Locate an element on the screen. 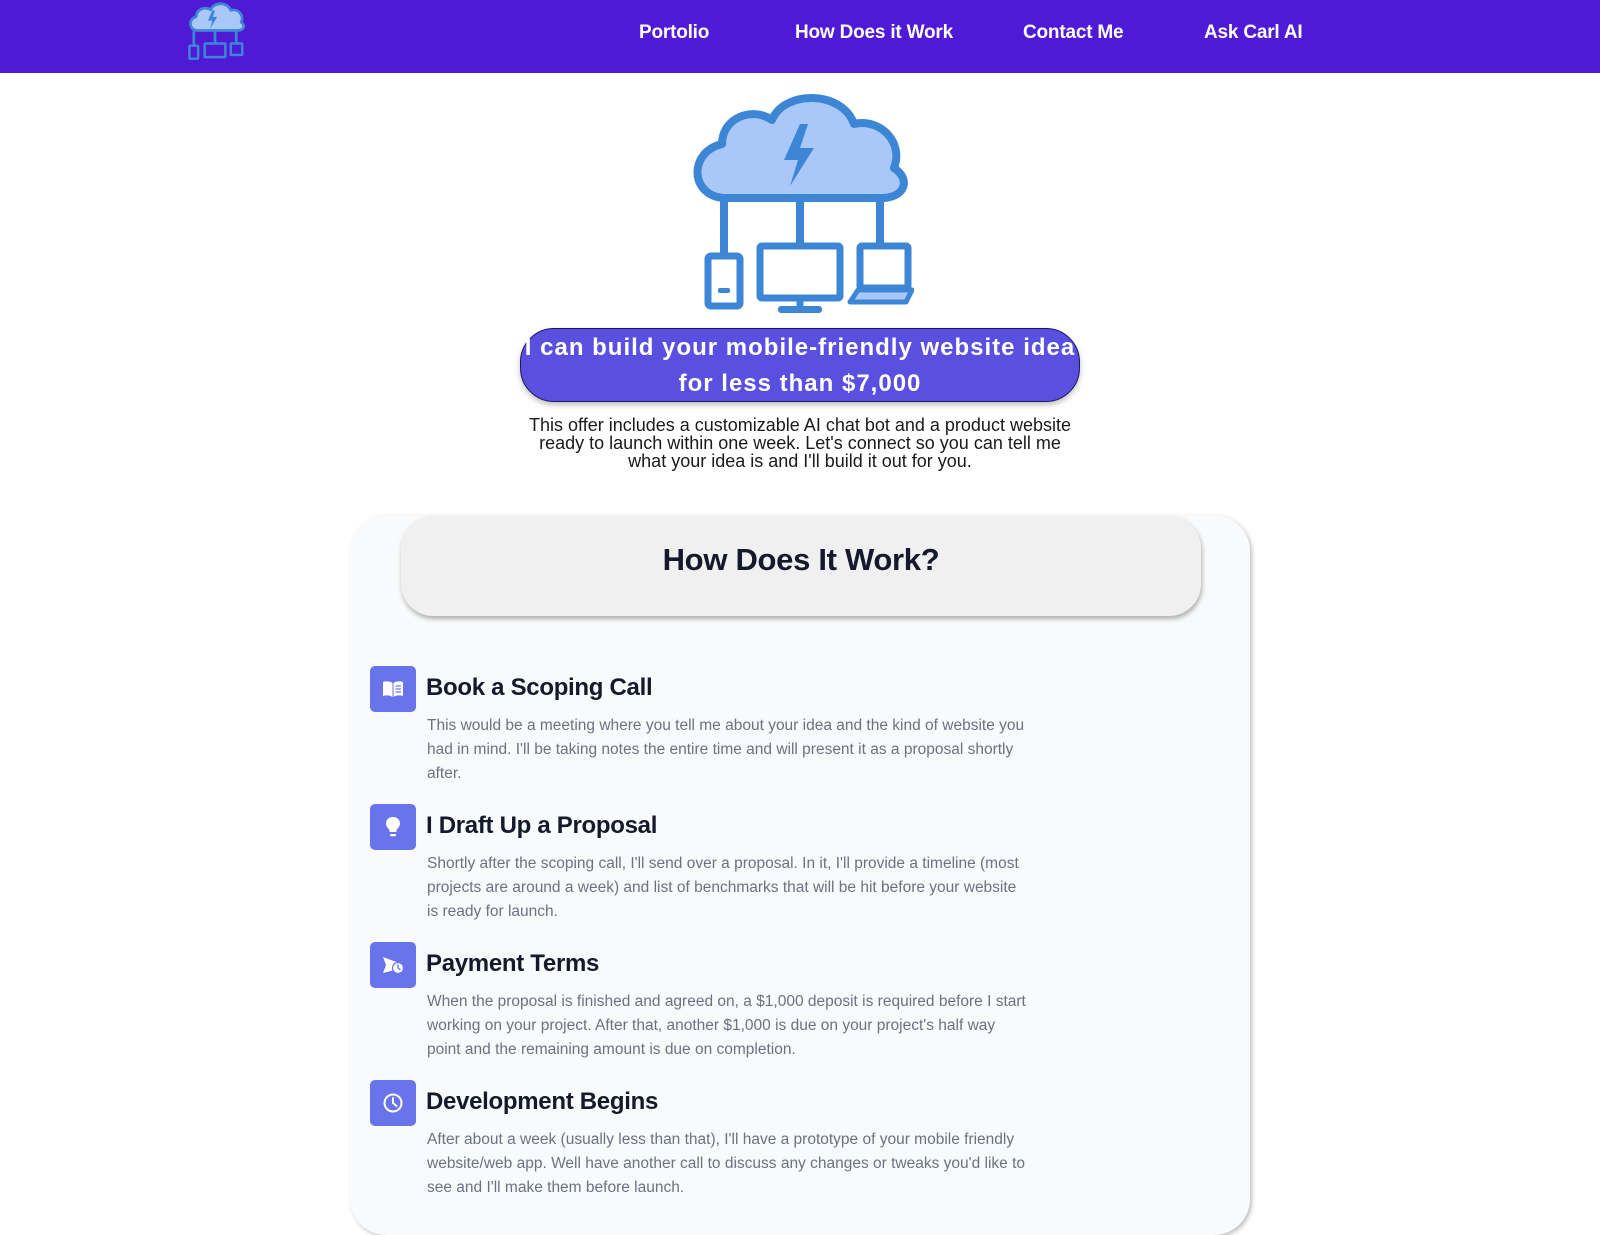 Image resolution: width=1600 pixels, height=1235 pixels. how-it-works-title: How Does It Work? is located at coordinates (801, 559).